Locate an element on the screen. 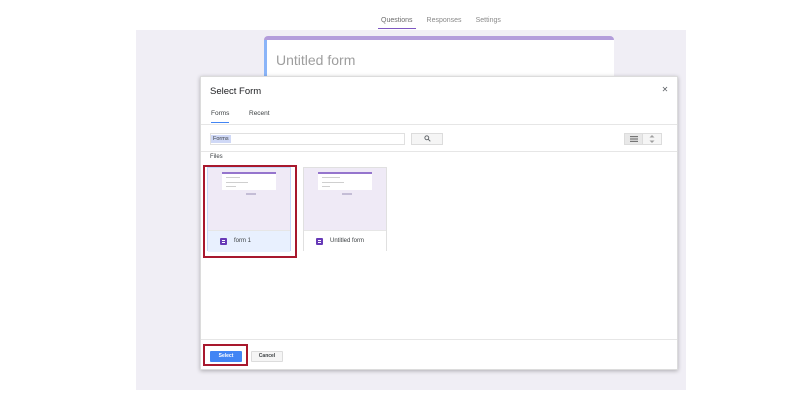 This screenshot has height=400, width=800. tab-responses: Responses is located at coordinates (444, 21).